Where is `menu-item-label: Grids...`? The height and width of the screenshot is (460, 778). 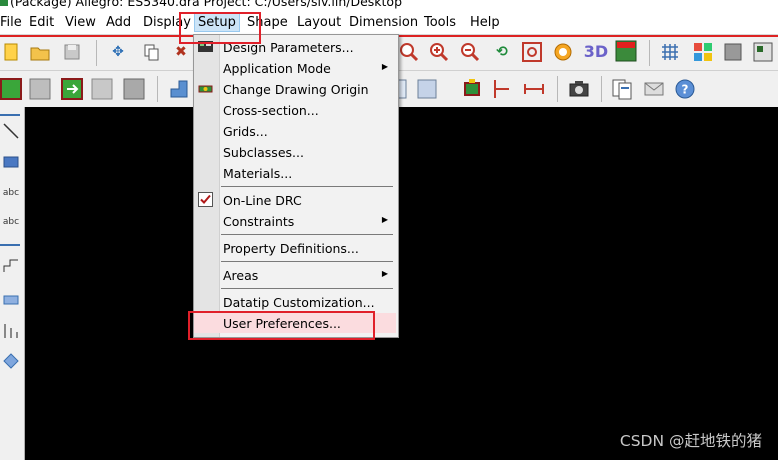 menu-item-label: Grids... is located at coordinates (245, 131).